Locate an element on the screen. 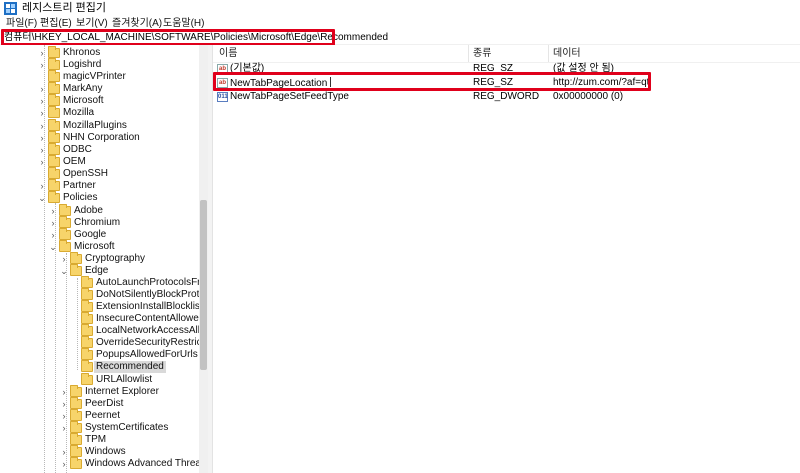  address-highlight-box is located at coordinates (168, 37).